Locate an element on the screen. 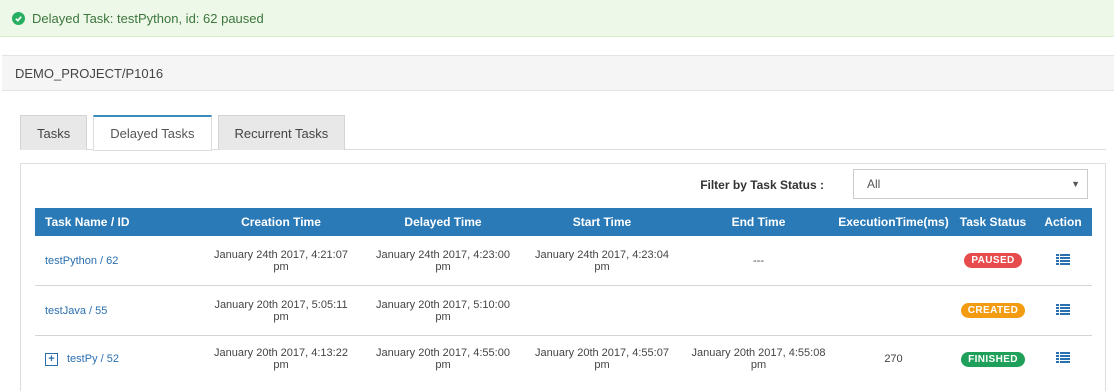 The width and height of the screenshot is (1114, 391). delayed-time-cell: January 20th 2017, 4:55:00 pm is located at coordinates (443, 359).